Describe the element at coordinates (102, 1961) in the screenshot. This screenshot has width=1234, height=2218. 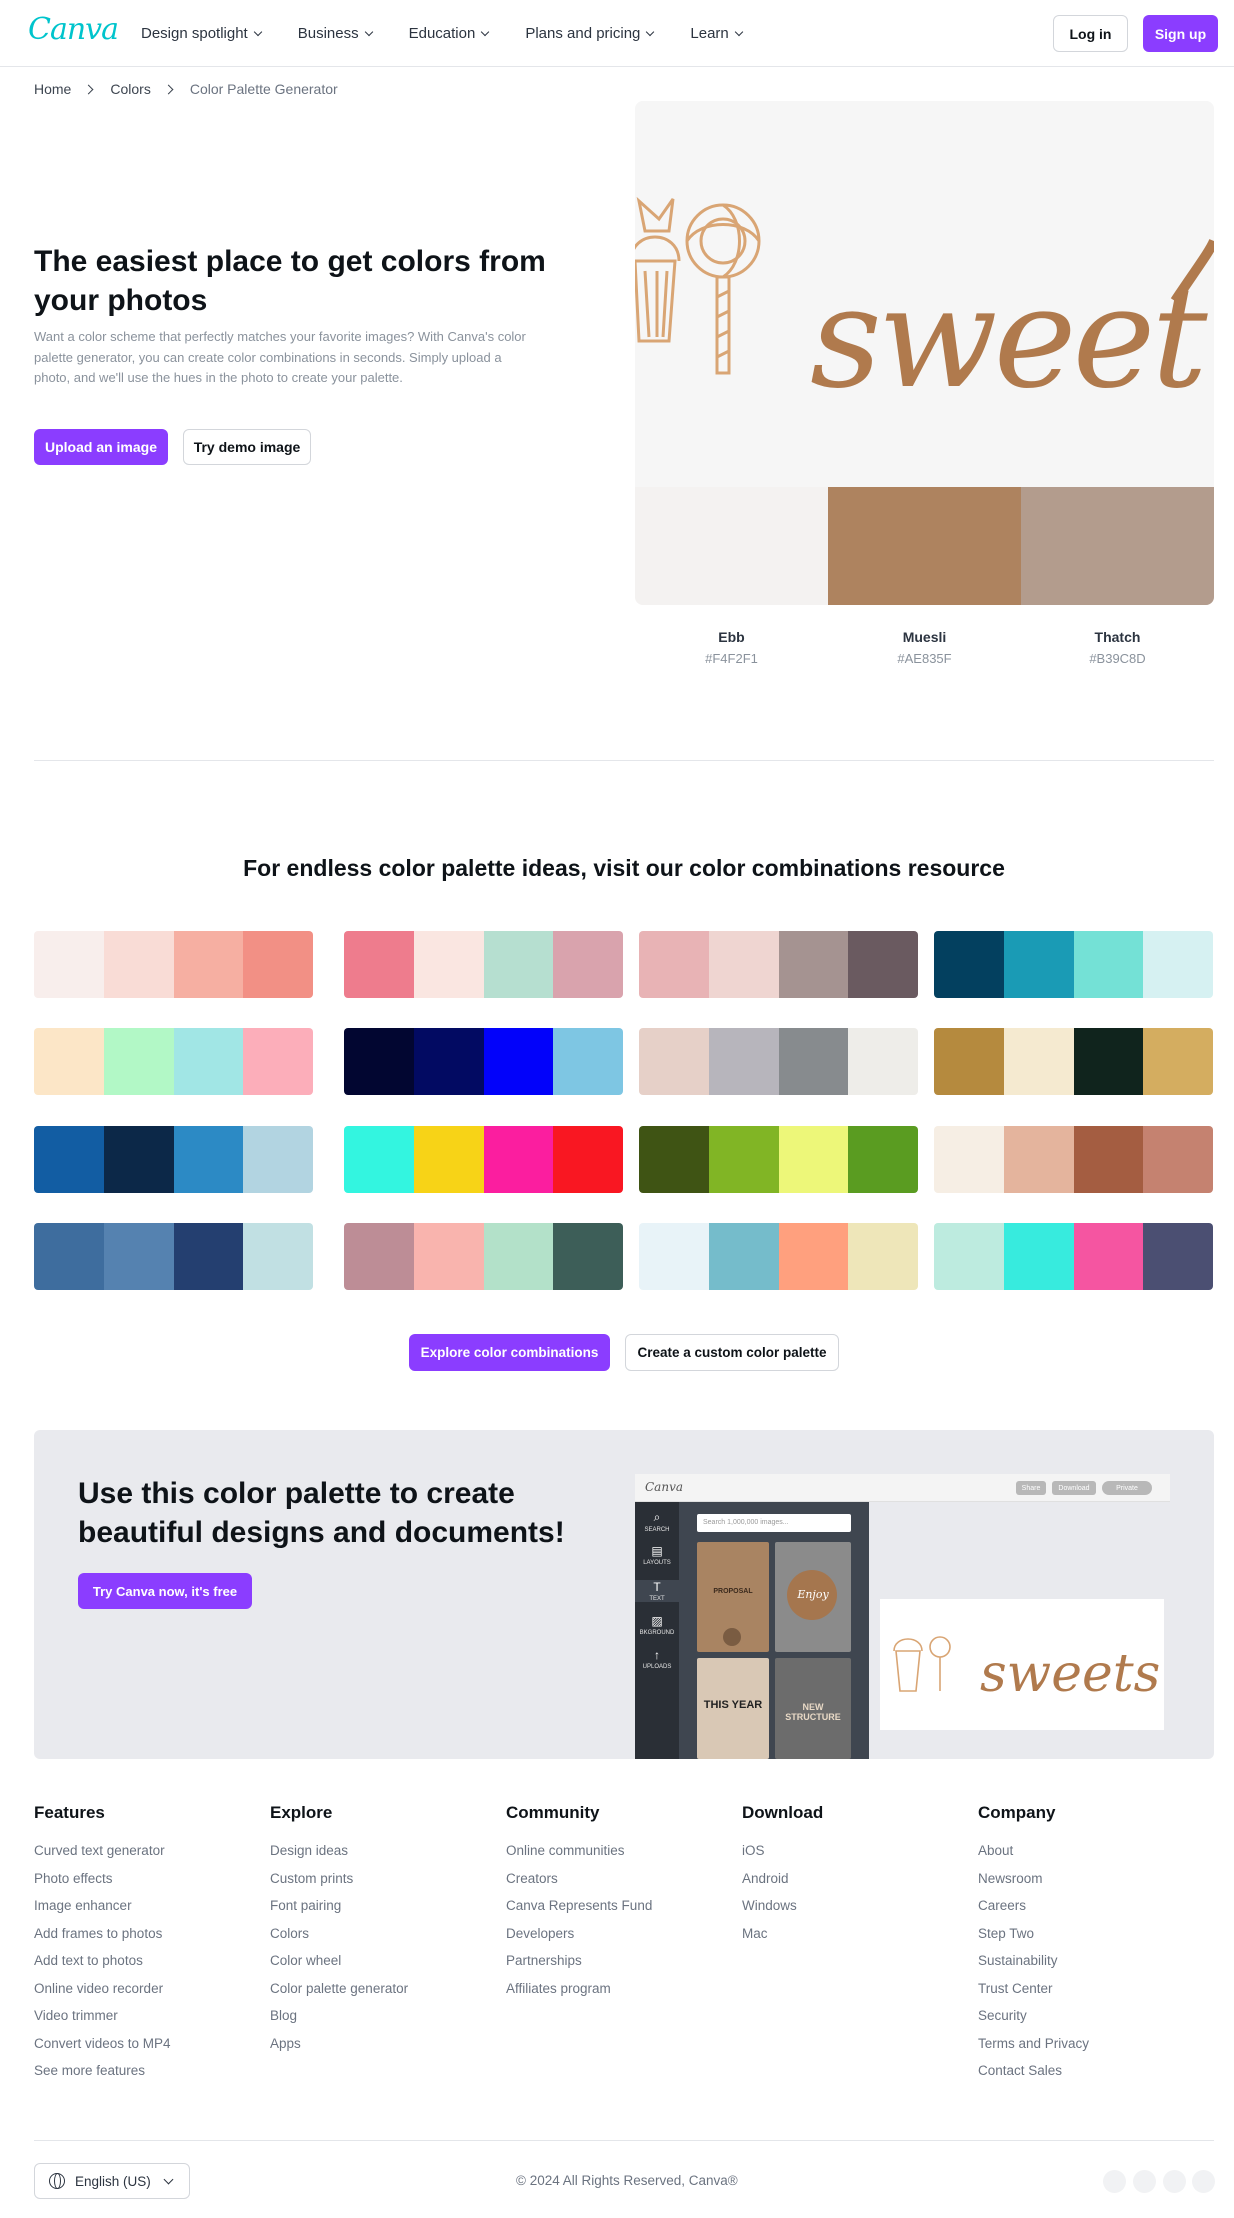
I see `footer-link: Add text to photos` at that location.